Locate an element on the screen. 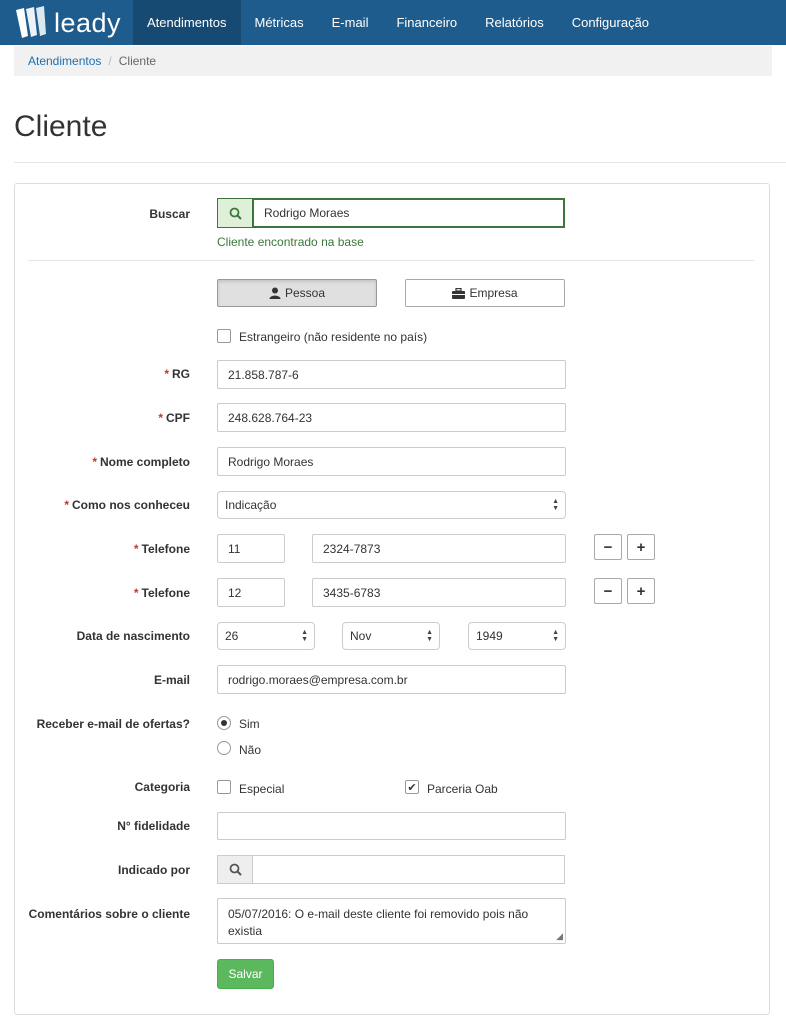  nav-atendimentos: Atendimentos is located at coordinates (187, 22).